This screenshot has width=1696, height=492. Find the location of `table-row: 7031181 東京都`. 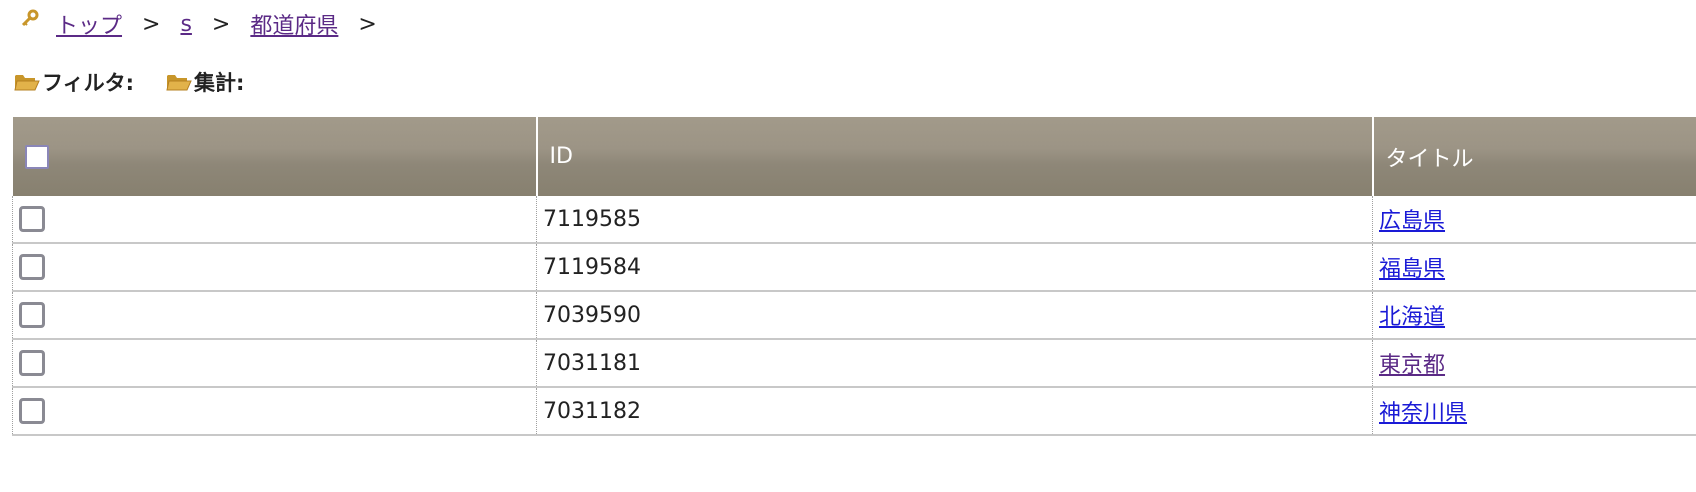

table-row: 7031181 東京都 is located at coordinates (854, 363).